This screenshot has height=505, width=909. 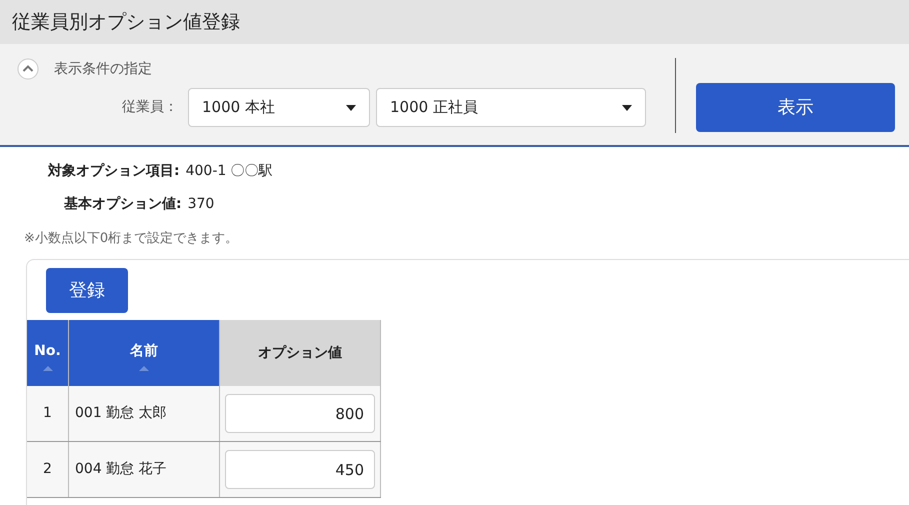 I want to click on field-label: 従業員：, so click(x=150, y=107).